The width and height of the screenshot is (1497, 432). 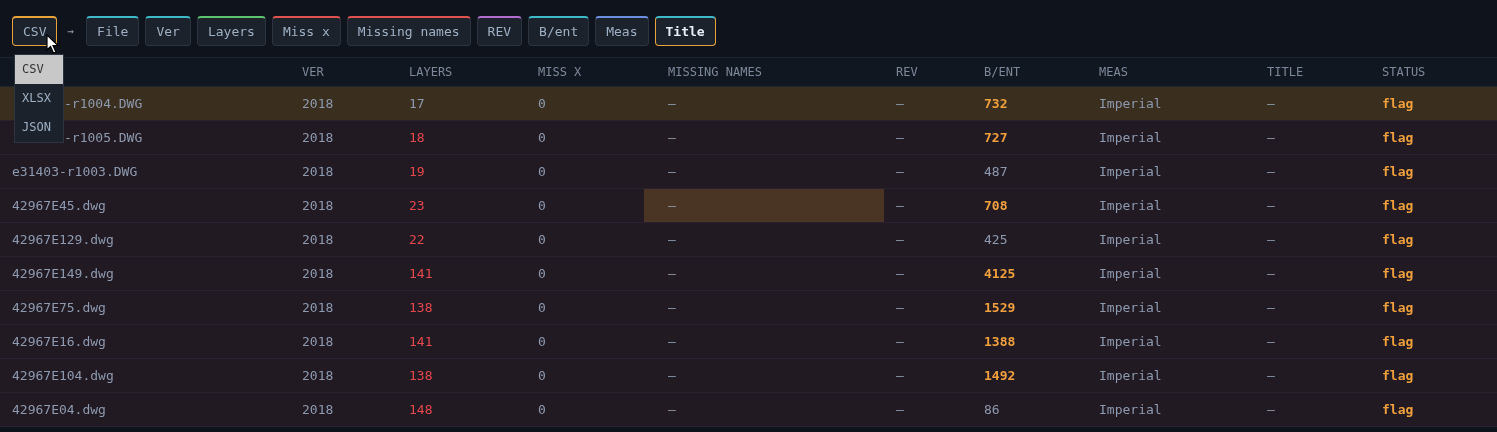 What do you see at coordinates (748, 308) in the screenshot?
I see `table-row: 42967E75.dwg 2018 138 0 — — 1529 Imperial — flag` at bounding box center [748, 308].